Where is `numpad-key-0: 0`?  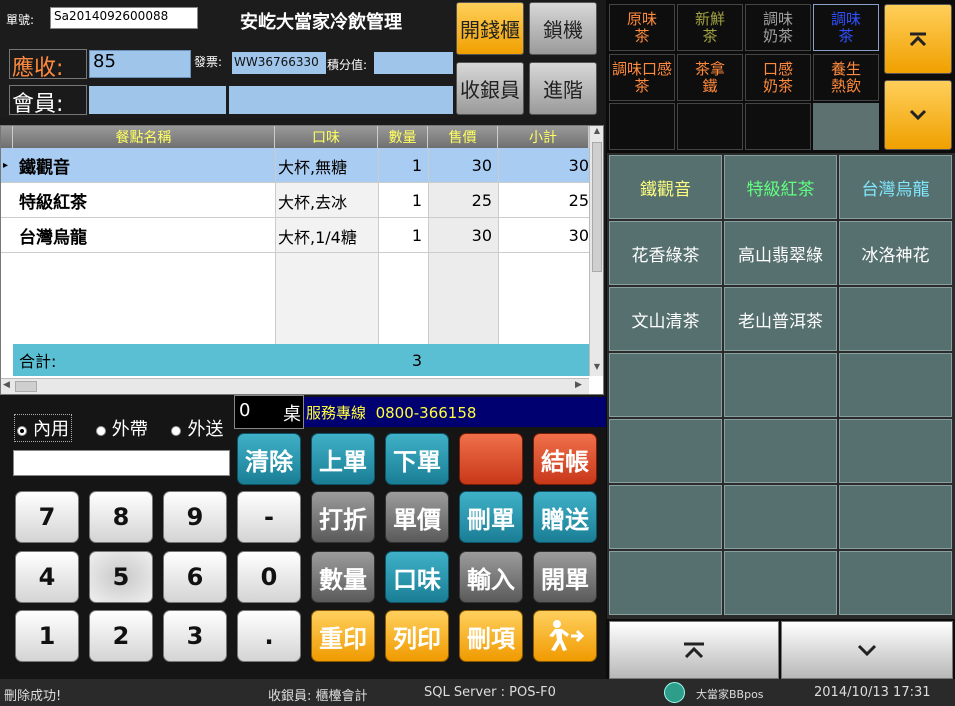
numpad-key-0: 0 is located at coordinates (269, 577).